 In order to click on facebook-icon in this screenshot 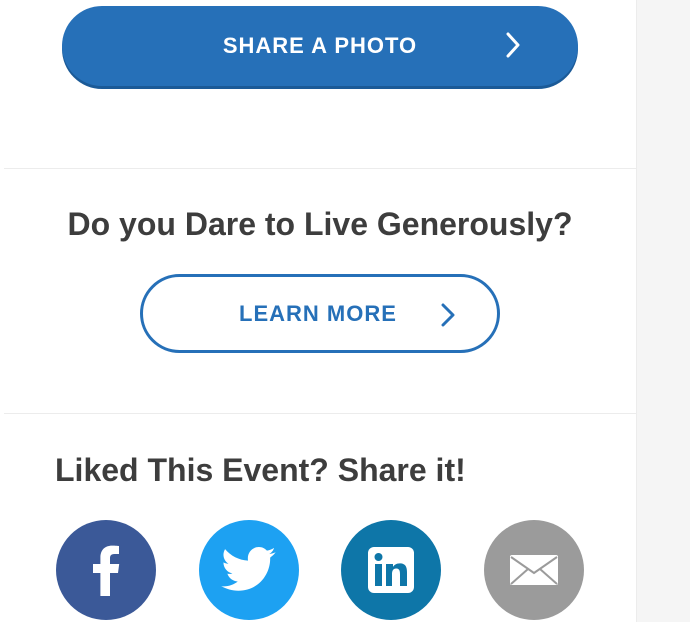, I will do `click(106, 570)`.